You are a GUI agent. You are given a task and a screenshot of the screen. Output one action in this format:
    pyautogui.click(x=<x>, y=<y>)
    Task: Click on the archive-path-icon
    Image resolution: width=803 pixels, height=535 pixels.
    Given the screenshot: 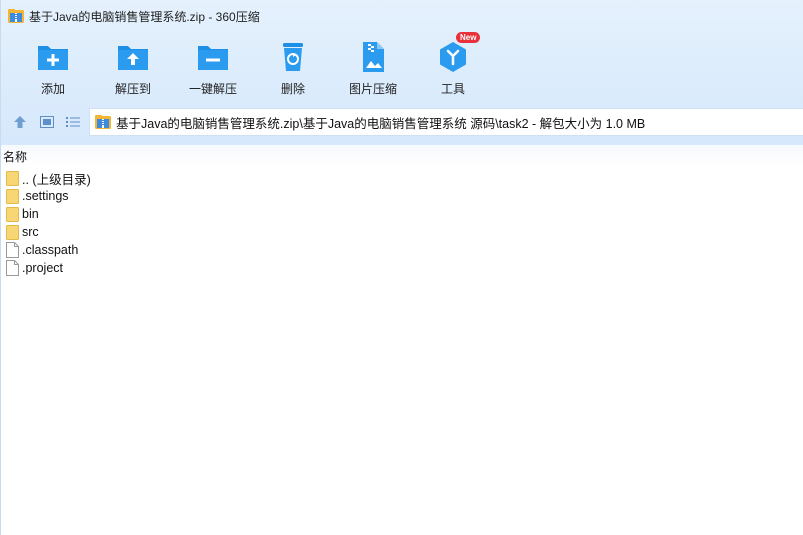 What is the action you would take?
    pyautogui.click(x=103, y=122)
    